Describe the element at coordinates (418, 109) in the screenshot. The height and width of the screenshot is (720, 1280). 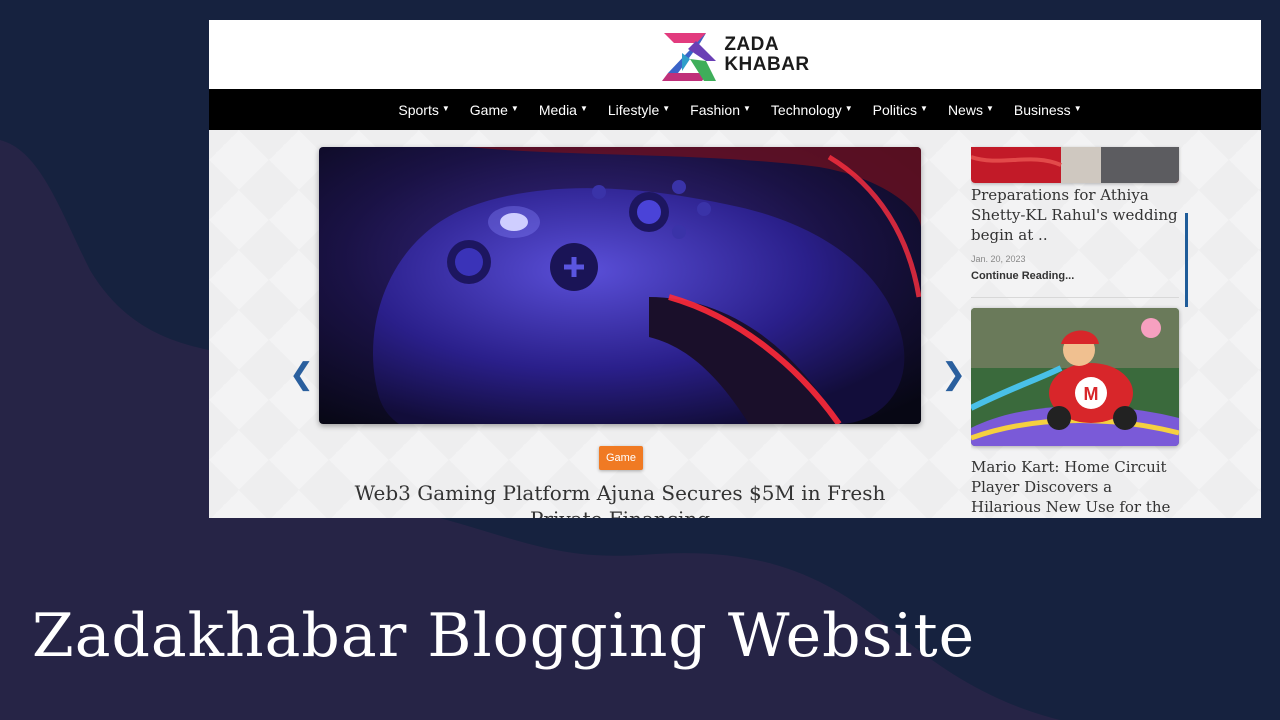
I see `nav-label: Sports` at that location.